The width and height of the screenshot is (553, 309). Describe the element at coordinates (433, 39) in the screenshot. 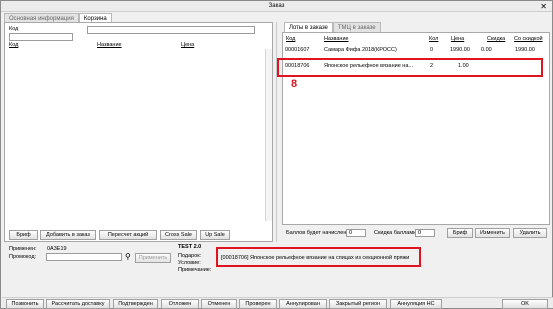

I see `lots-column-qty: Кол` at that location.